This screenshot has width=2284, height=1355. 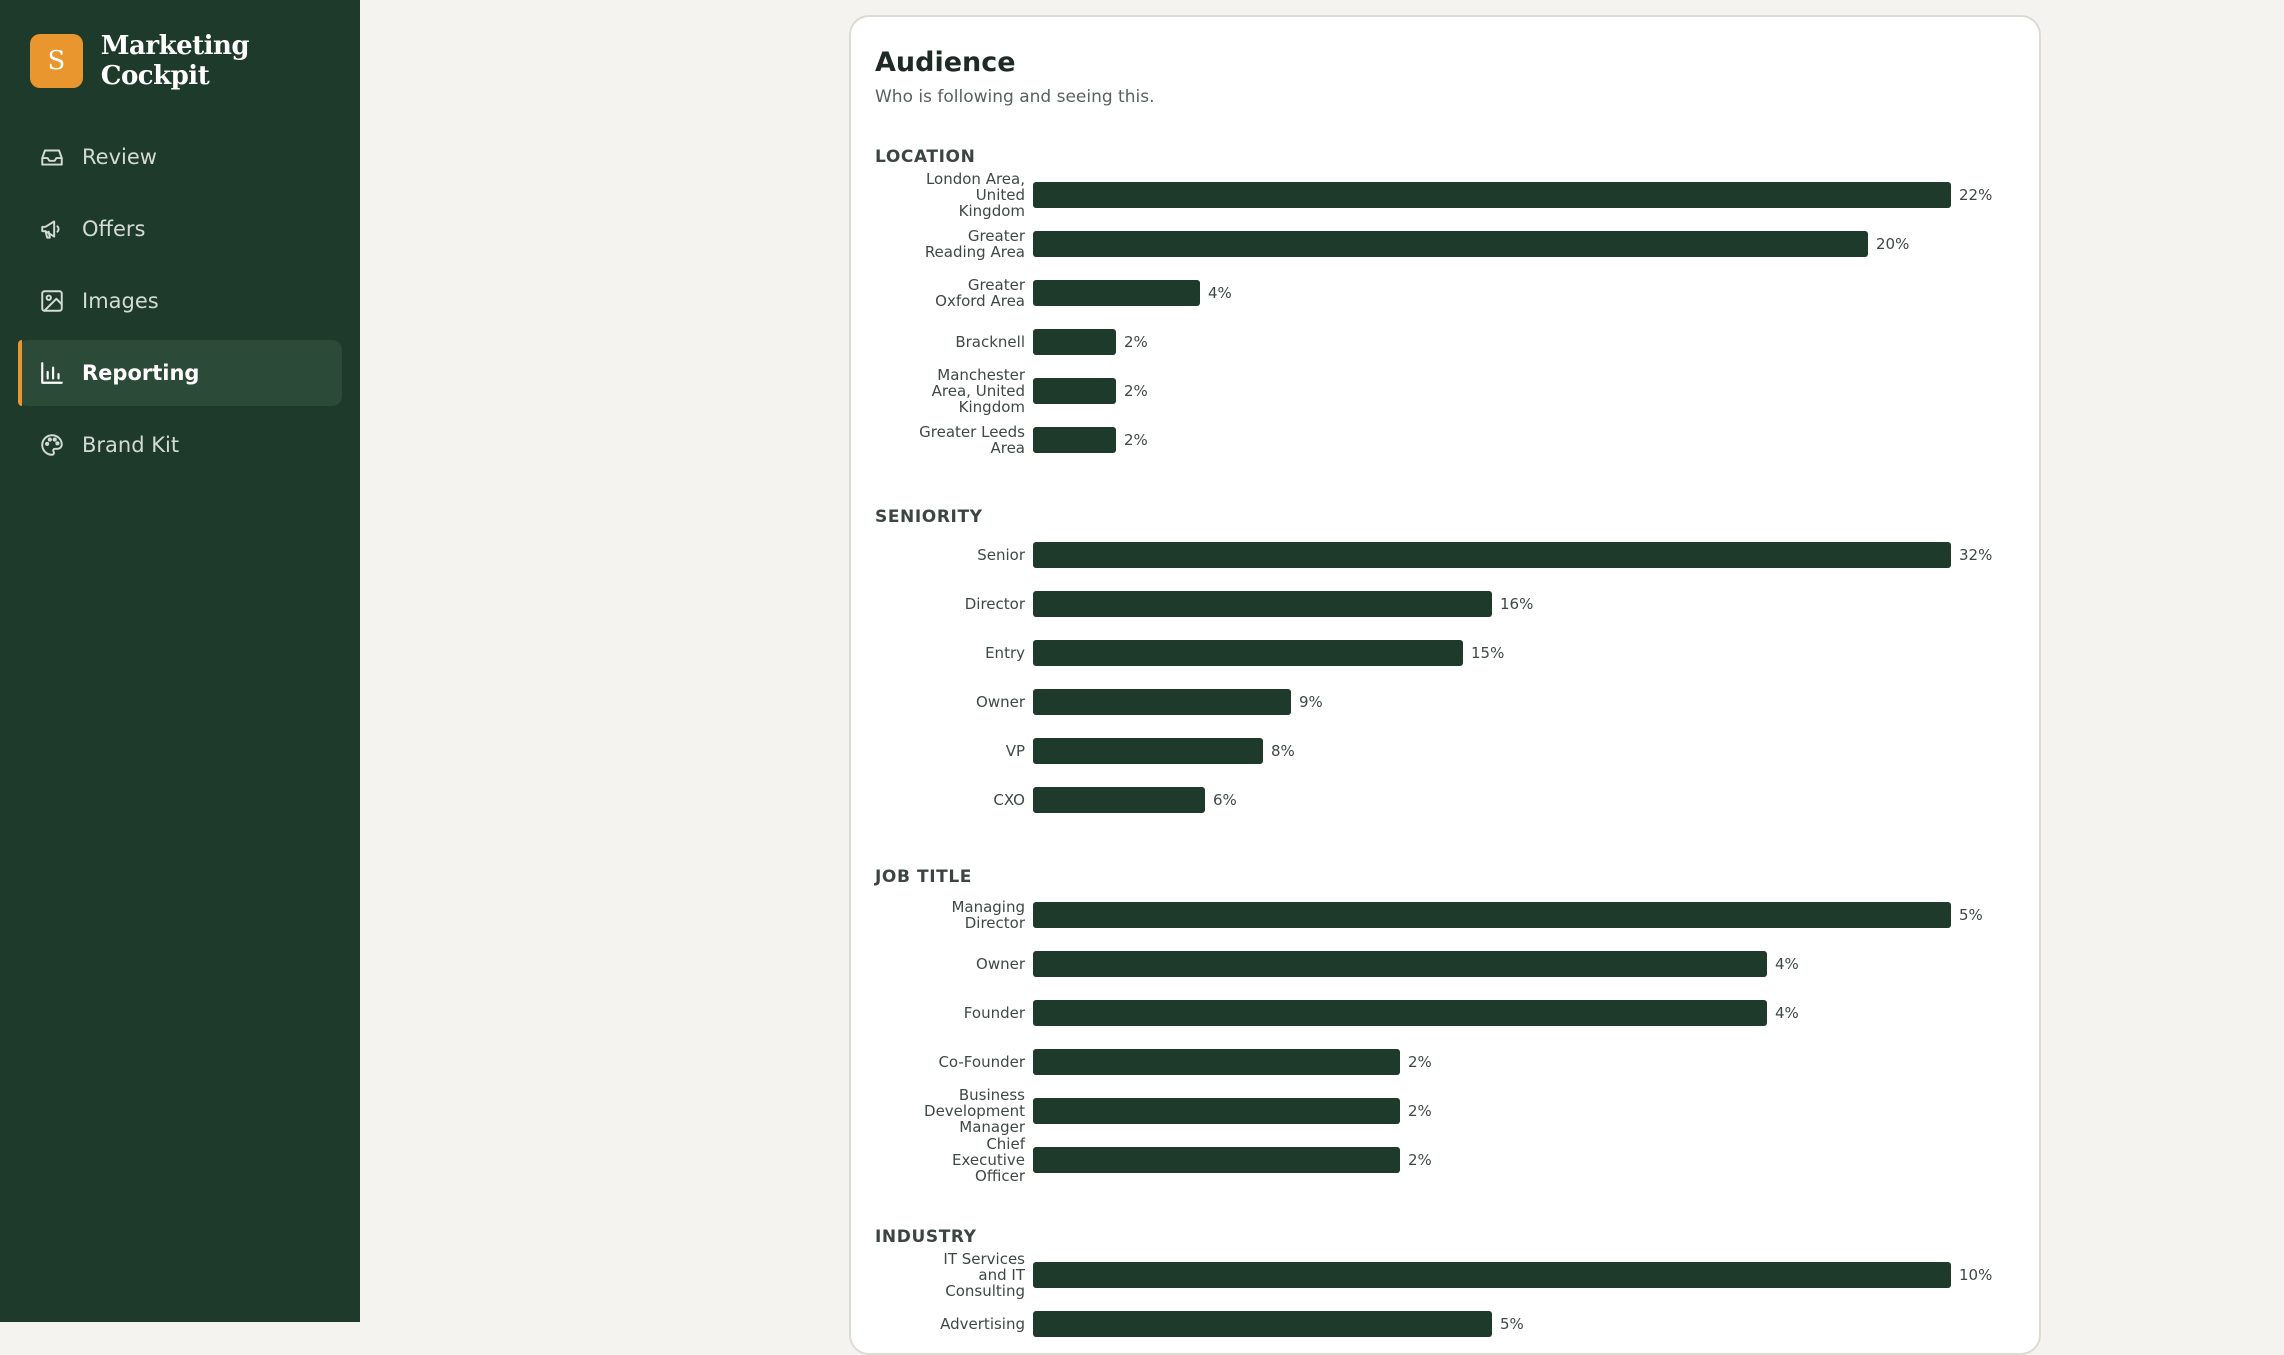 I want to click on bar-label: CXO, so click(x=1009, y=800).